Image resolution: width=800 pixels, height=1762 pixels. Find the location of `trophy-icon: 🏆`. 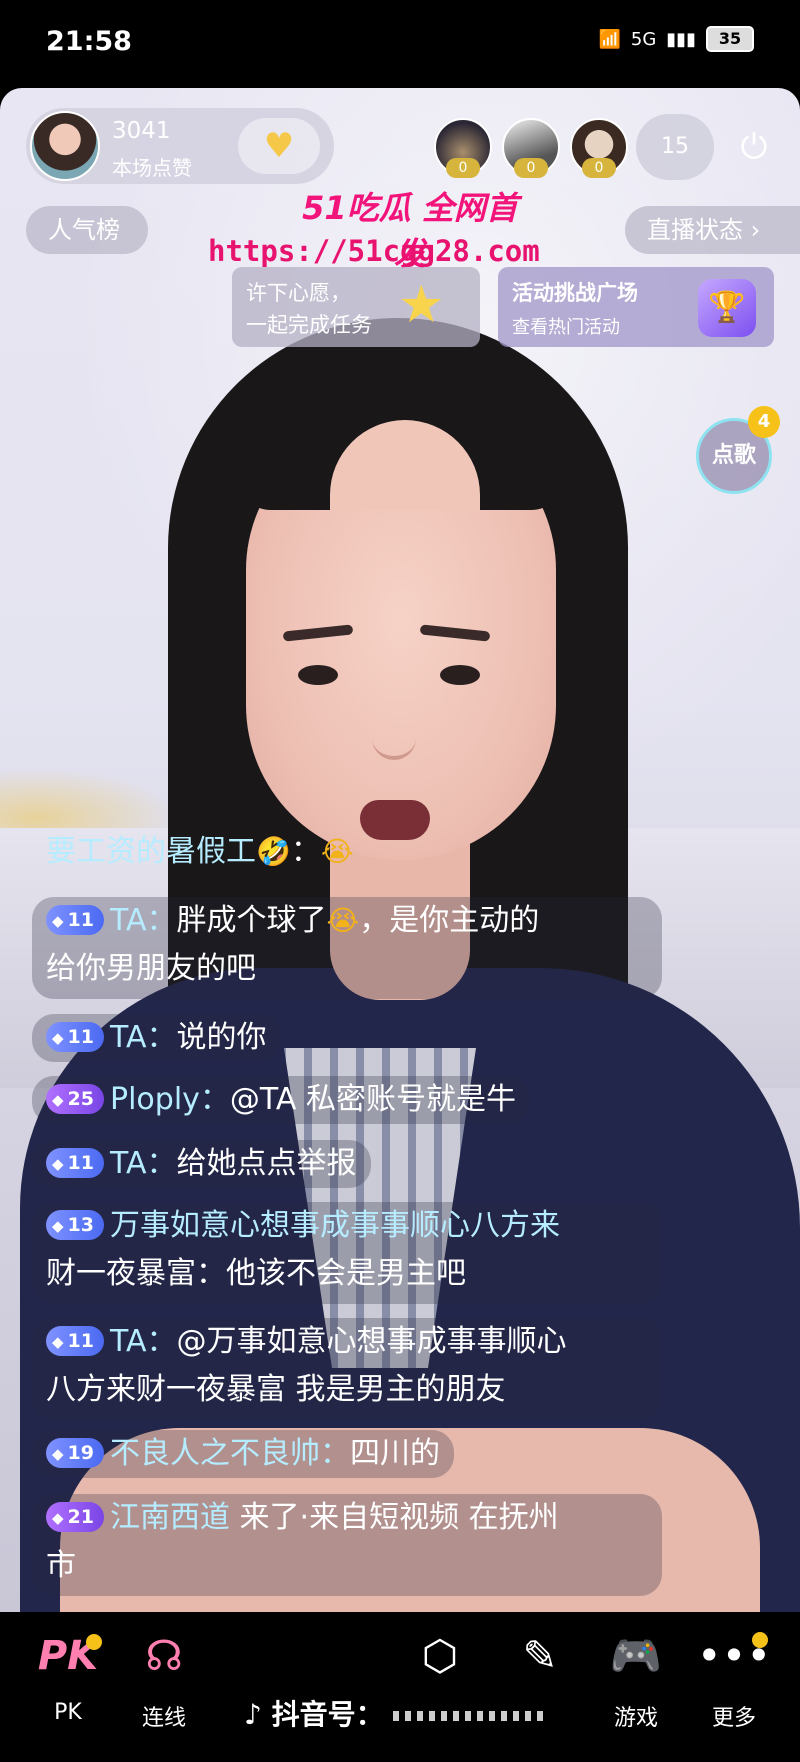

trophy-icon: 🏆 is located at coordinates (727, 308).